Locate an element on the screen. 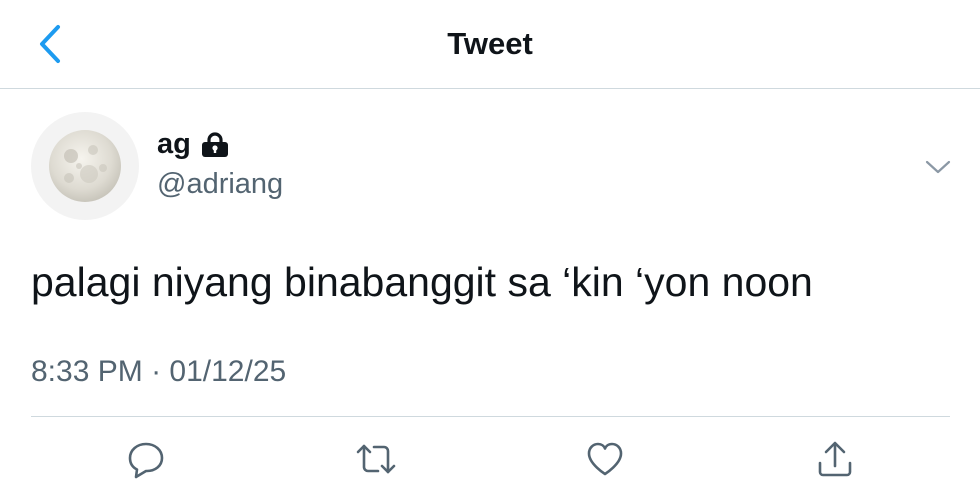 The width and height of the screenshot is (980, 503). lock-icon is located at coordinates (215, 144).